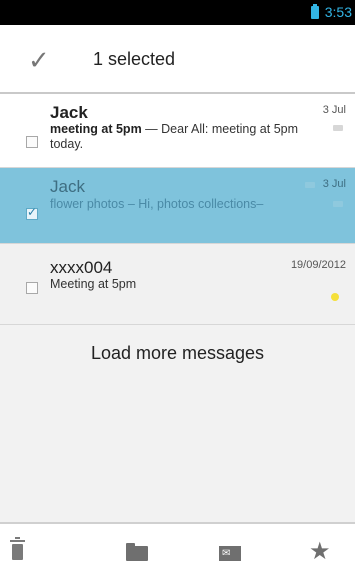 This screenshot has height=578, width=355. I want to click on message-subject: flower photos, so click(87, 204).